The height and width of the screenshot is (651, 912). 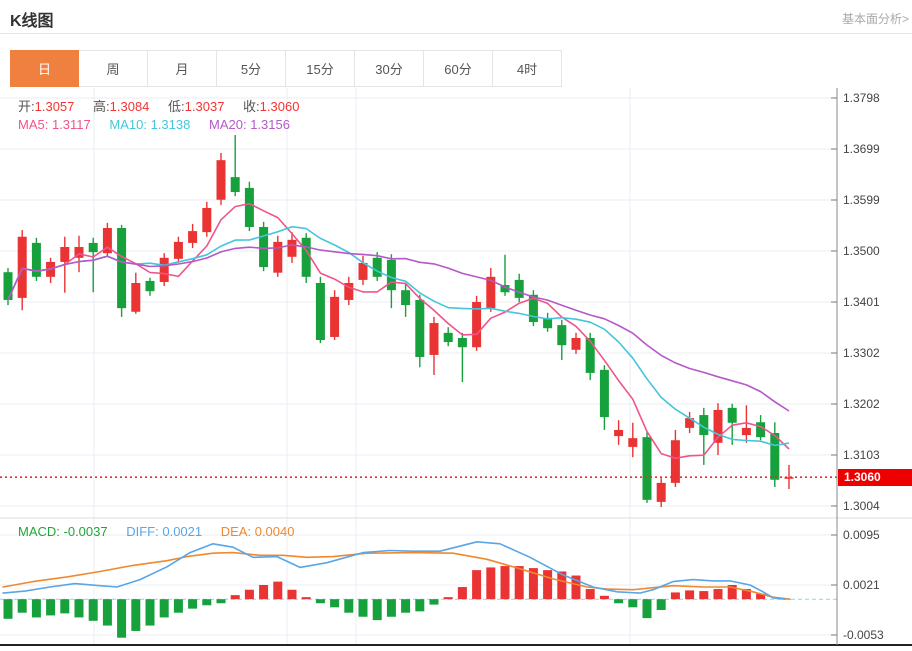 I want to click on y-axis-label: 0.0095, so click(x=861, y=535).